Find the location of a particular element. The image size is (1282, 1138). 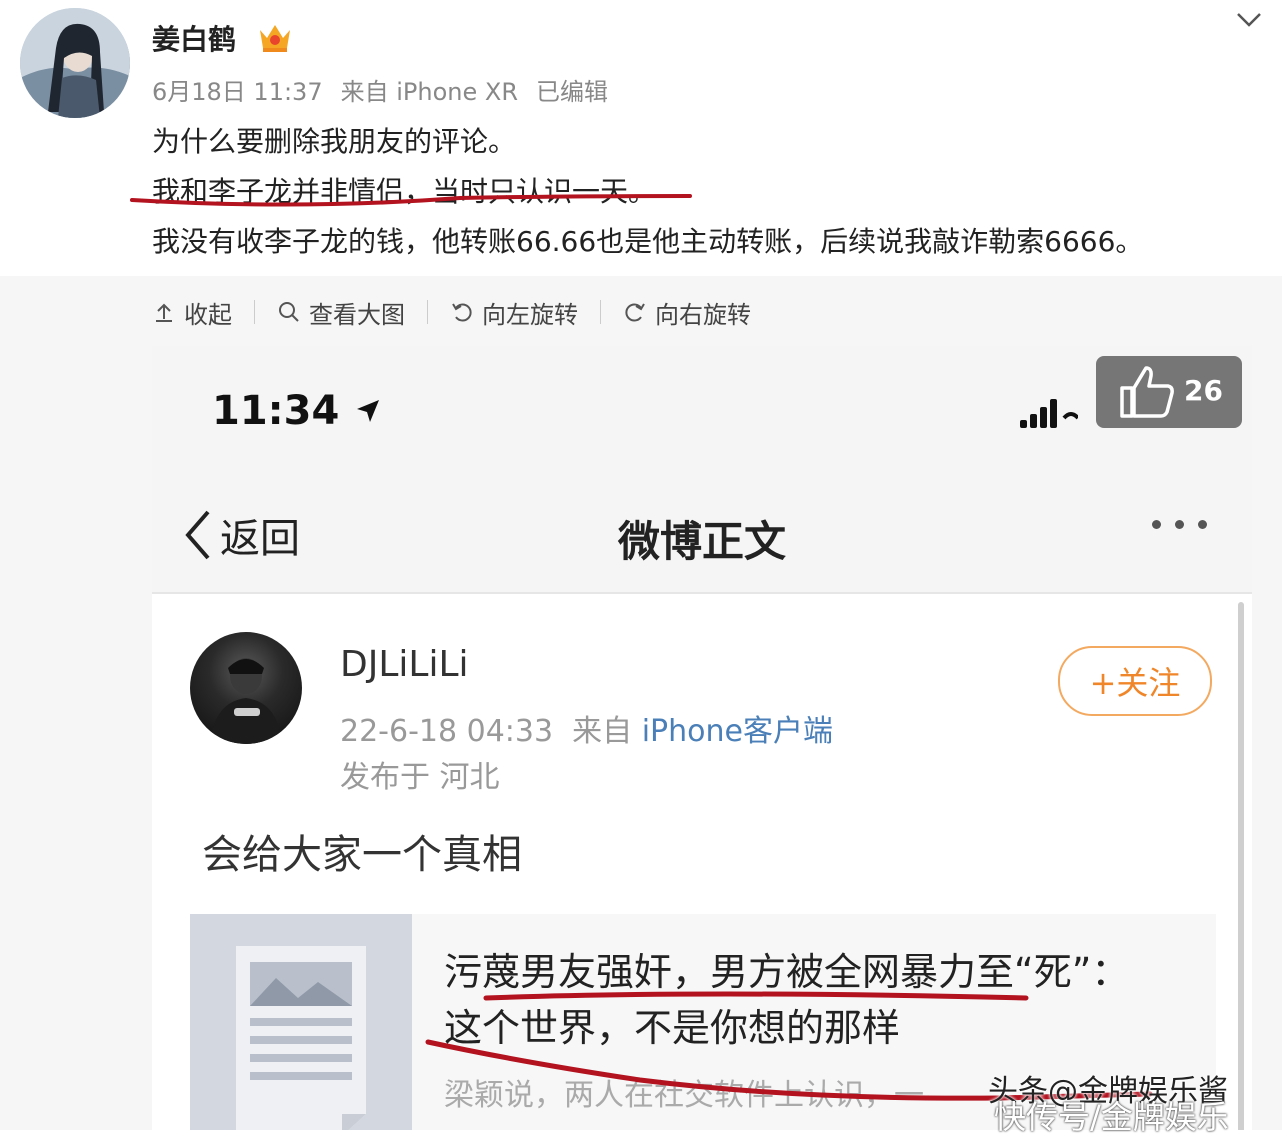

source-client-link: iPhone客户端 is located at coordinates (737, 731).